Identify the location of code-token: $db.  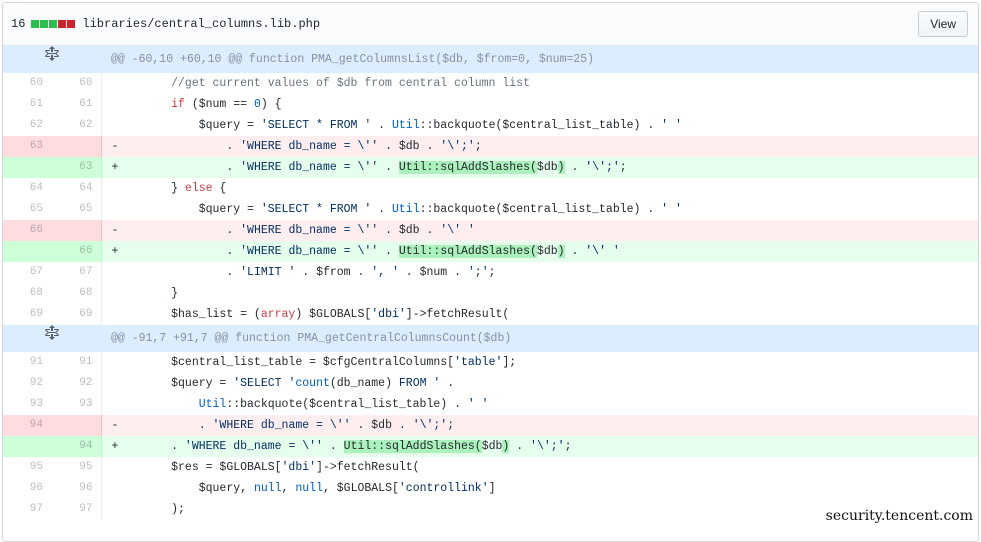
(492, 446).